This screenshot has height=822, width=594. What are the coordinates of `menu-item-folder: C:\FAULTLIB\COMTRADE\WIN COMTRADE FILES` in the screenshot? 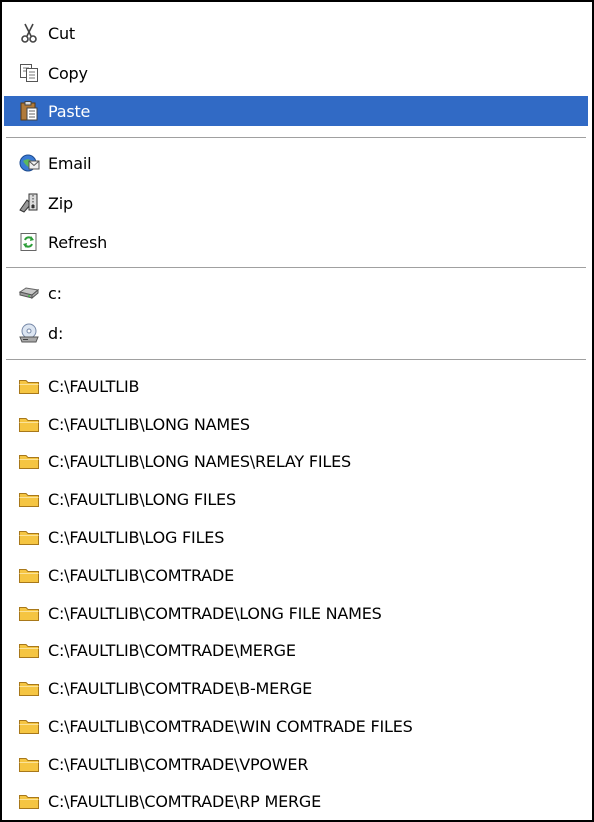 It's located at (296, 726).